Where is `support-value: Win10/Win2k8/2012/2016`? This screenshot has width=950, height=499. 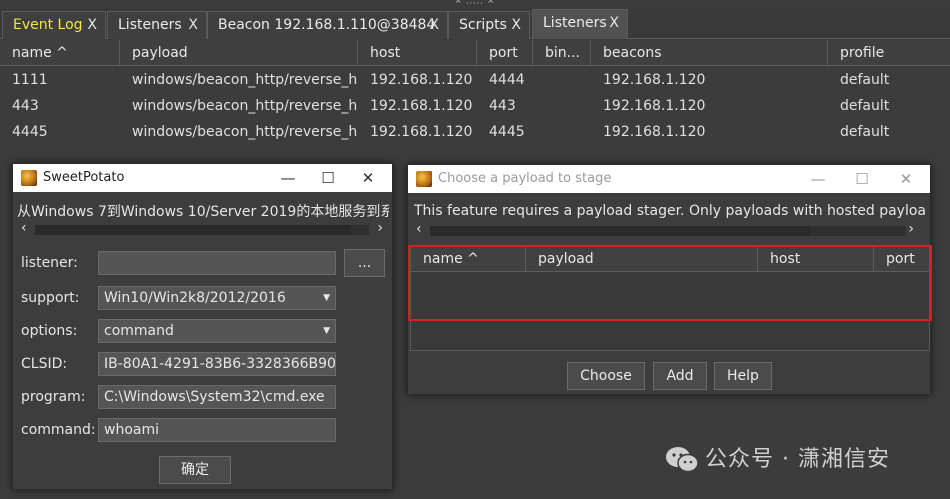
support-value: Win10/Win2k8/2012/2016 is located at coordinates (195, 298).